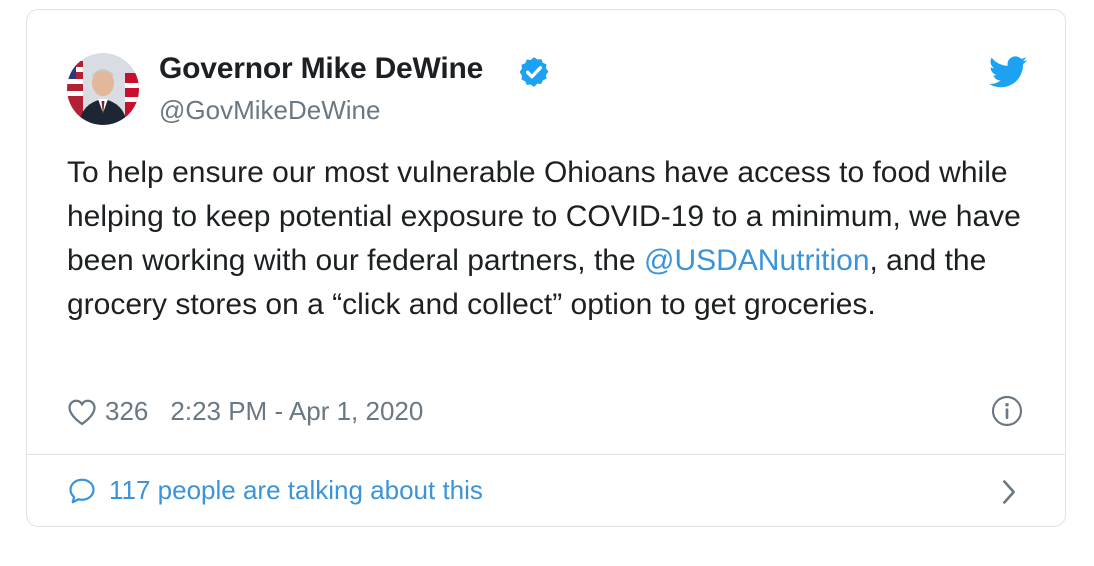 This screenshot has height=566, width=1094. What do you see at coordinates (1009, 492) in the screenshot?
I see `chevron-right-icon` at bounding box center [1009, 492].